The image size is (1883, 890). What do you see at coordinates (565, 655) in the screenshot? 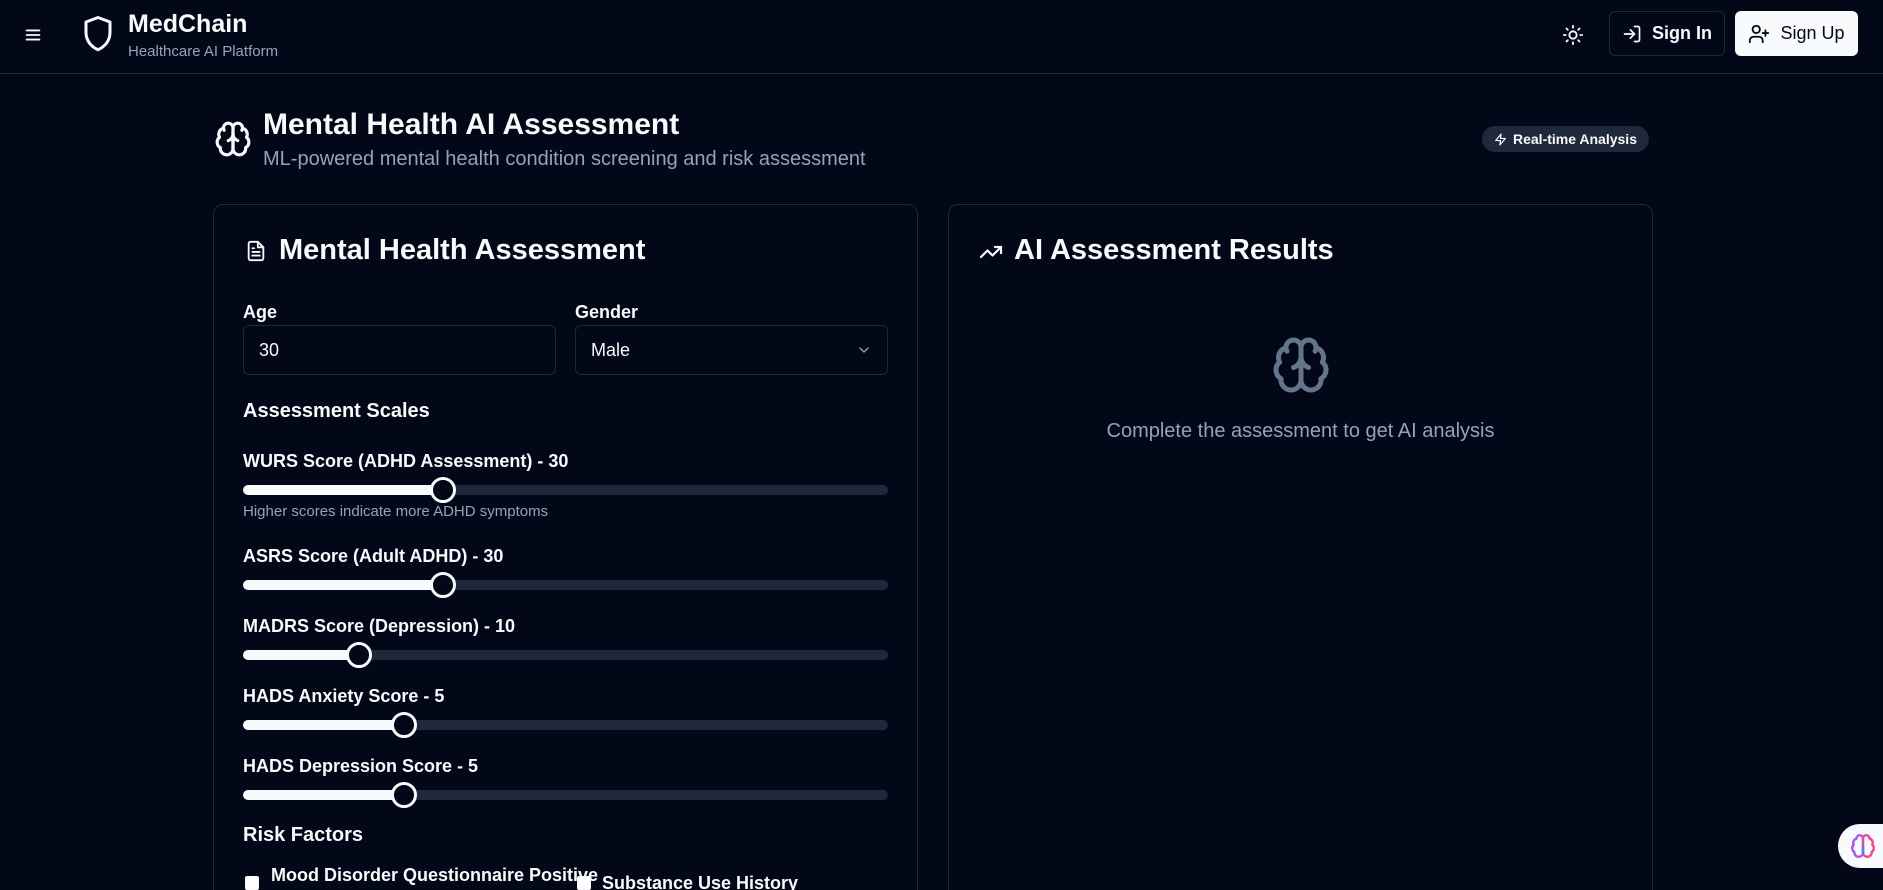
I see `madrs-slider` at bounding box center [565, 655].